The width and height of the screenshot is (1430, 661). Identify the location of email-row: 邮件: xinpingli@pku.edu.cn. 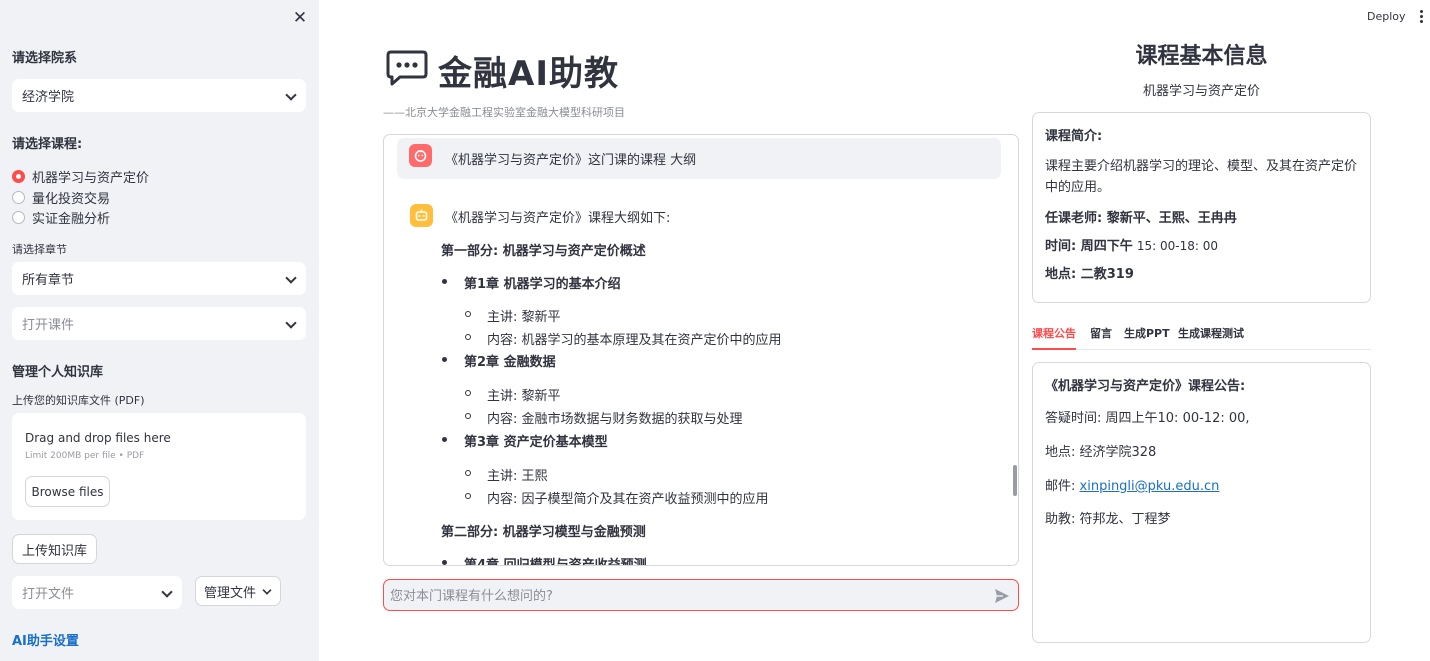
(1132, 484).